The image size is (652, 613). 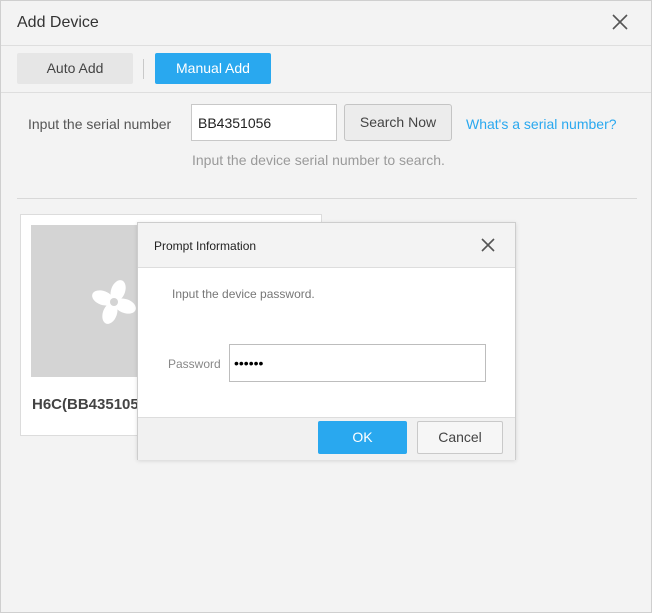 What do you see at coordinates (326, 69) in the screenshot?
I see `tab-bar: Auto Add Manual Add` at bounding box center [326, 69].